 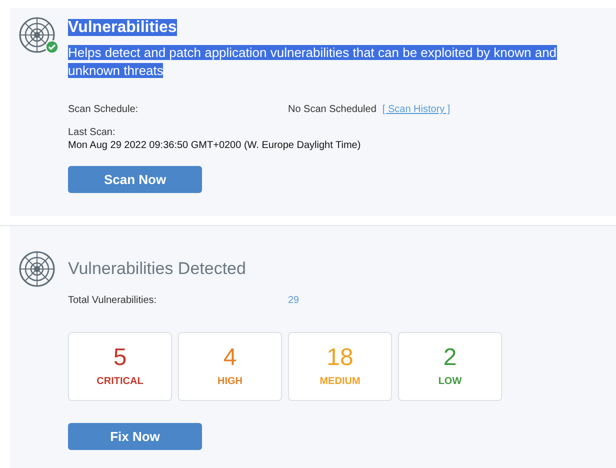 What do you see at coordinates (120, 358) in the screenshot?
I see `severity-count: 5` at bounding box center [120, 358].